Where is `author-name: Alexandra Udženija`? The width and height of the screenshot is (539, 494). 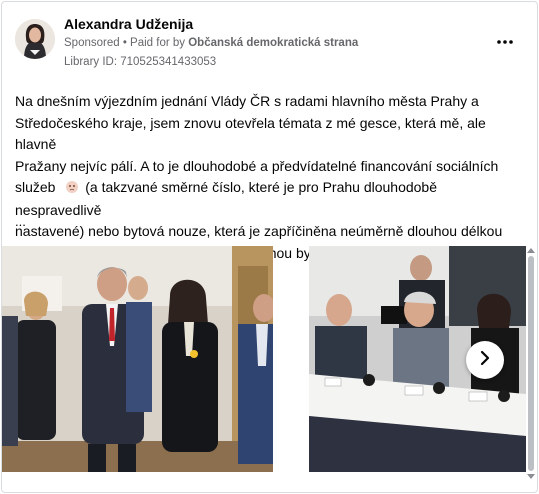 author-name: Alexandra Udženija is located at coordinates (128, 24).